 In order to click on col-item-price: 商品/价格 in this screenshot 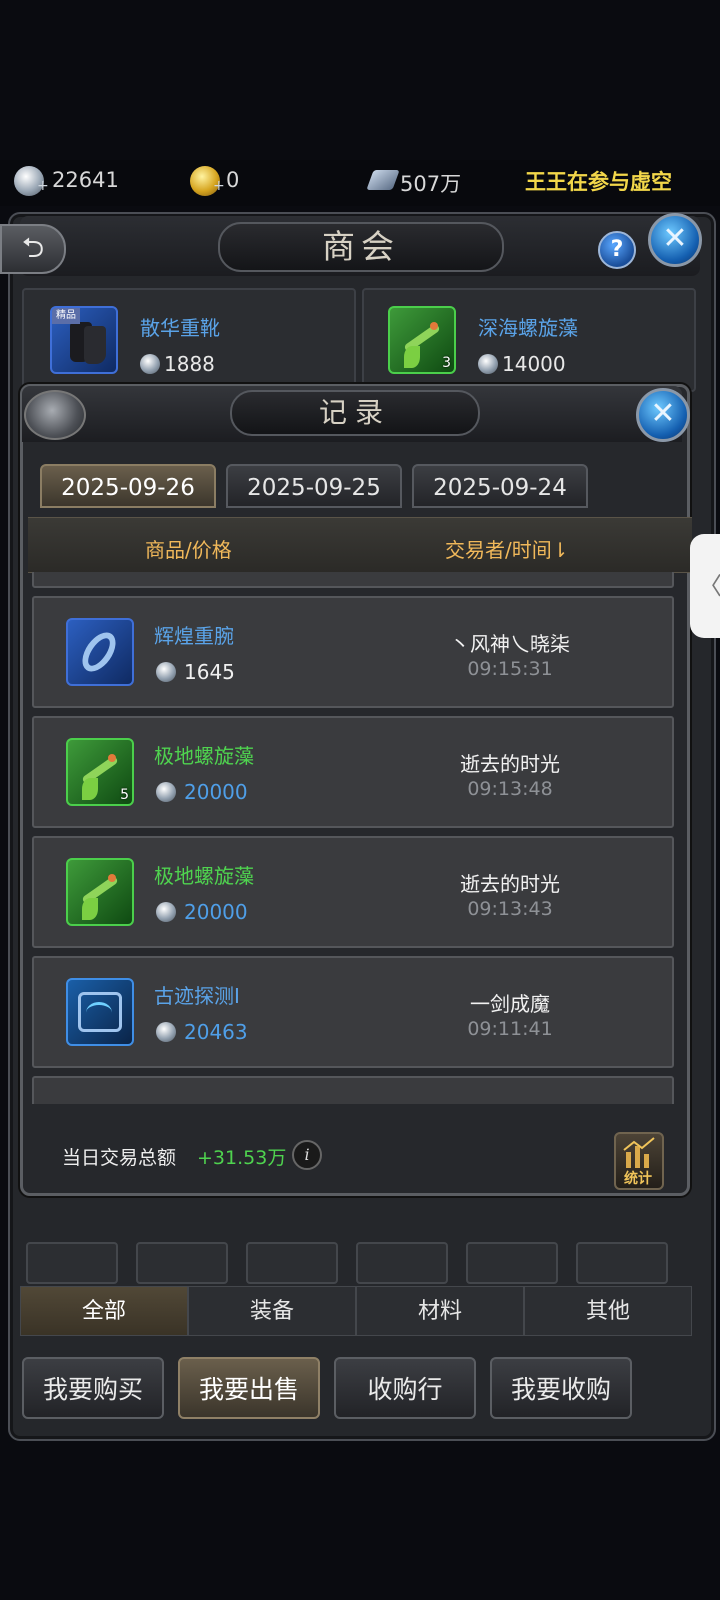, I will do `click(188, 550)`.